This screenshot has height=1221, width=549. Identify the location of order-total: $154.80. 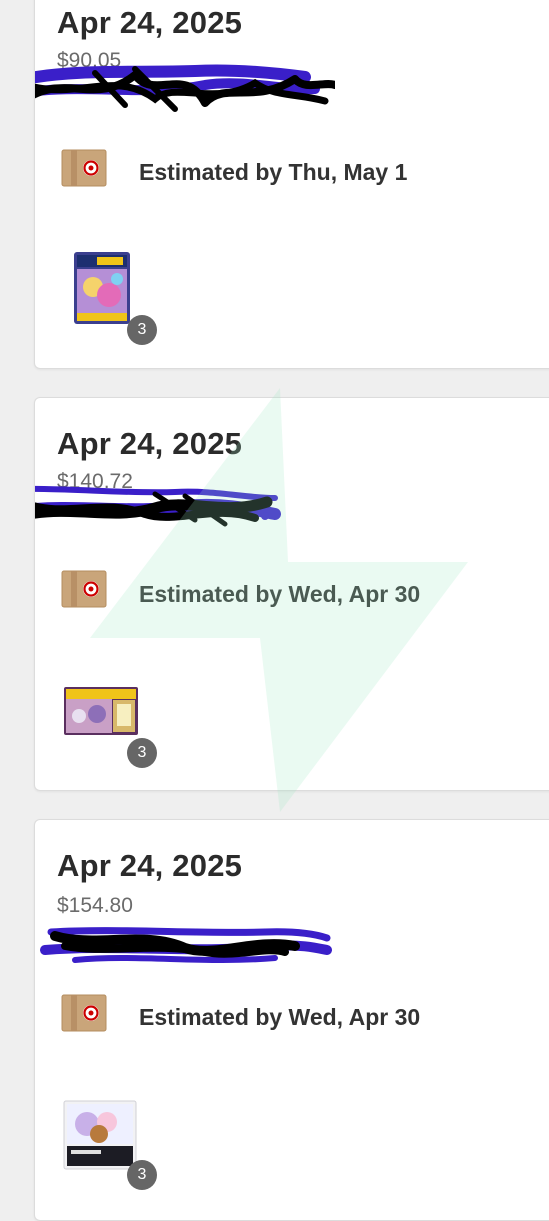
(95, 905).